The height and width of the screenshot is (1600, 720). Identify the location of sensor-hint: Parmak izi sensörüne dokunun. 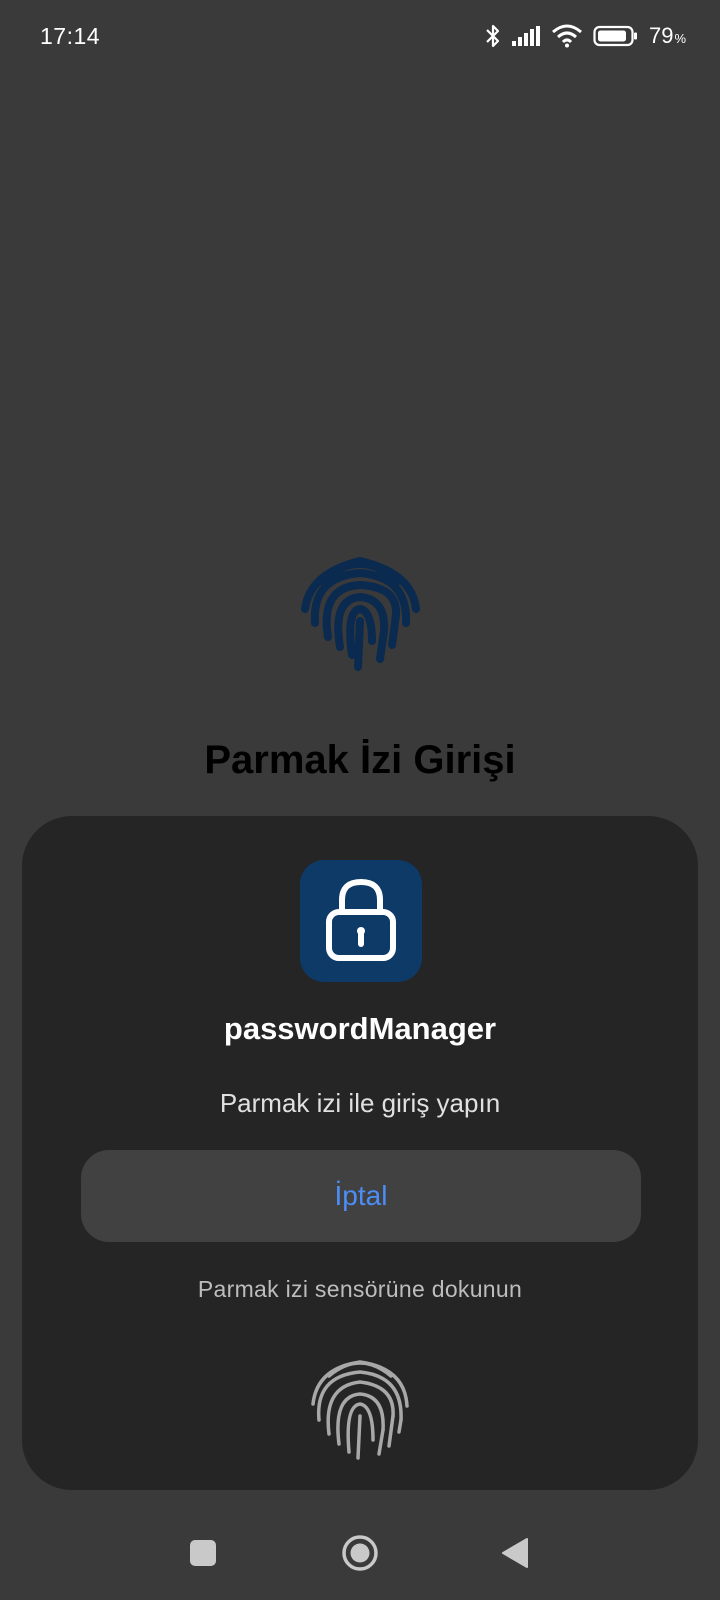
(360, 1289).